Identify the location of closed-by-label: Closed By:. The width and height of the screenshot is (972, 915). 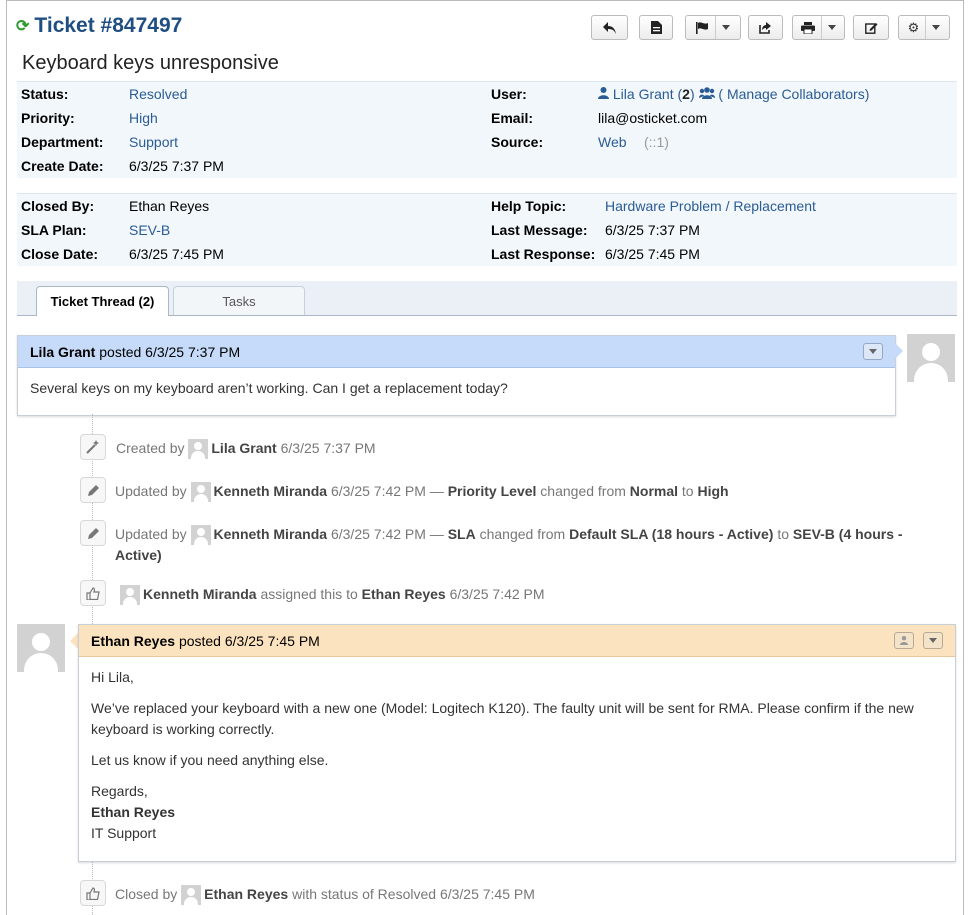
(58, 206).